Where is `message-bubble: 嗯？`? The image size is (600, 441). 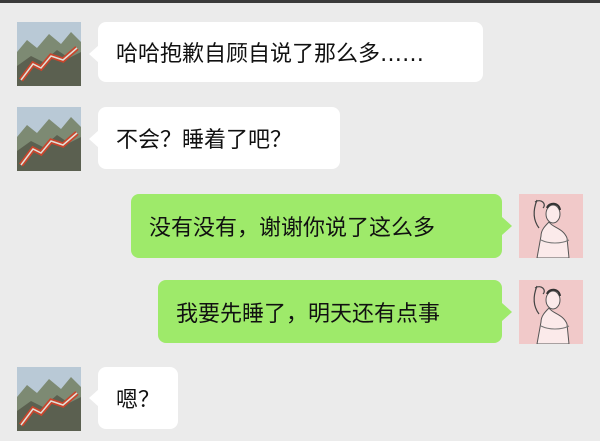
message-bubble: 嗯？ is located at coordinates (138, 398).